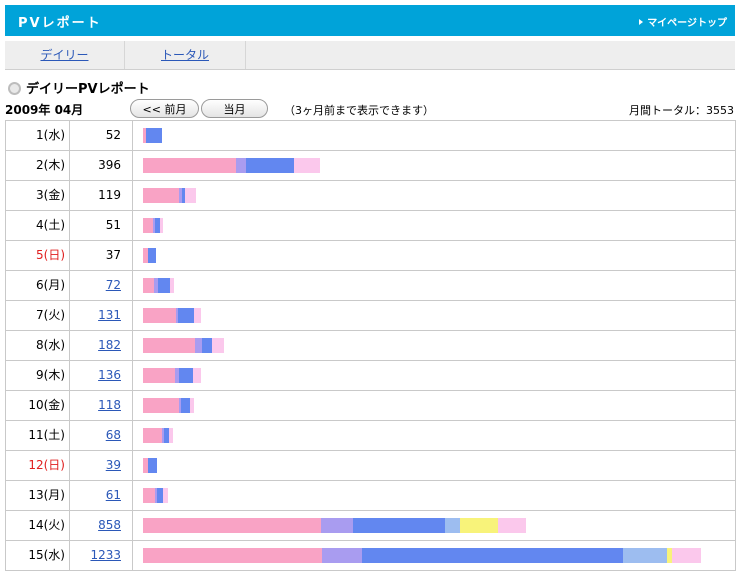 The height and width of the screenshot is (581, 740). I want to click on pv-count-link: 858, so click(115, 525).